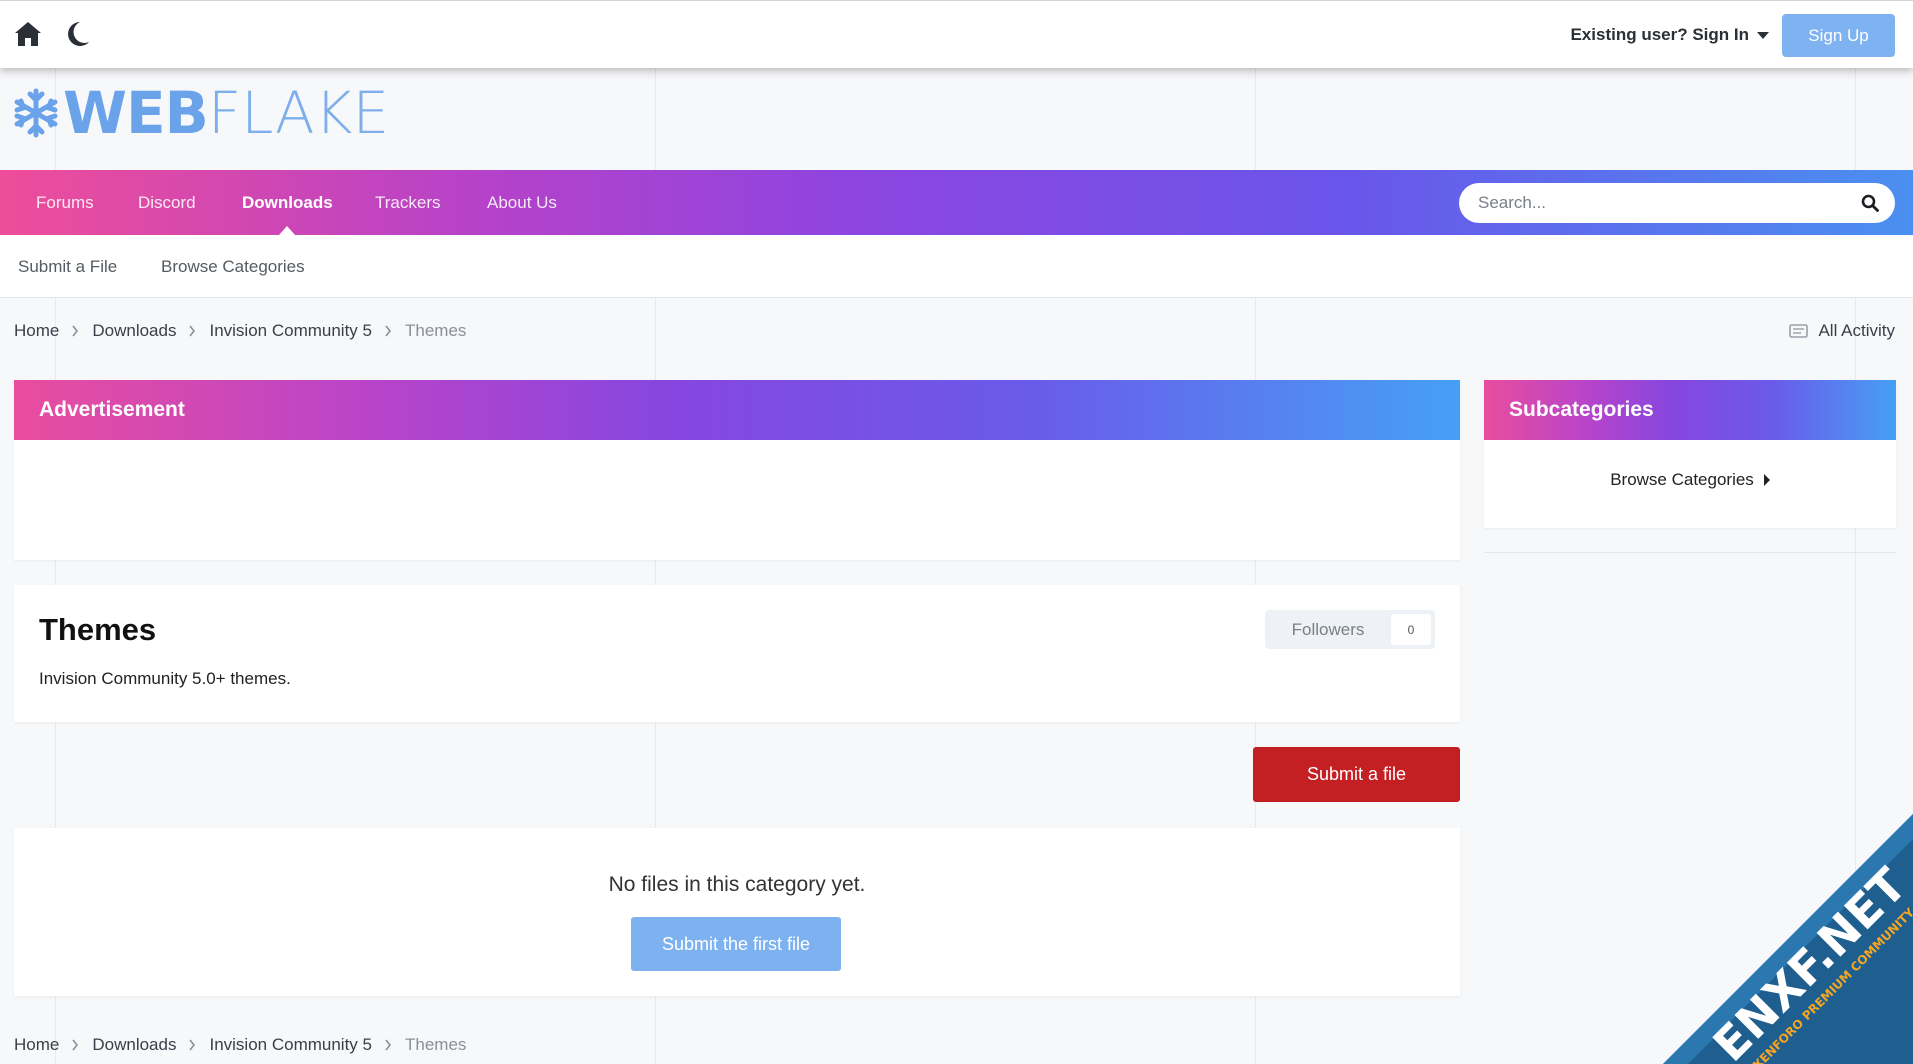  I want to click on empty-state-message: No files in this category yet., so click(737, 884).